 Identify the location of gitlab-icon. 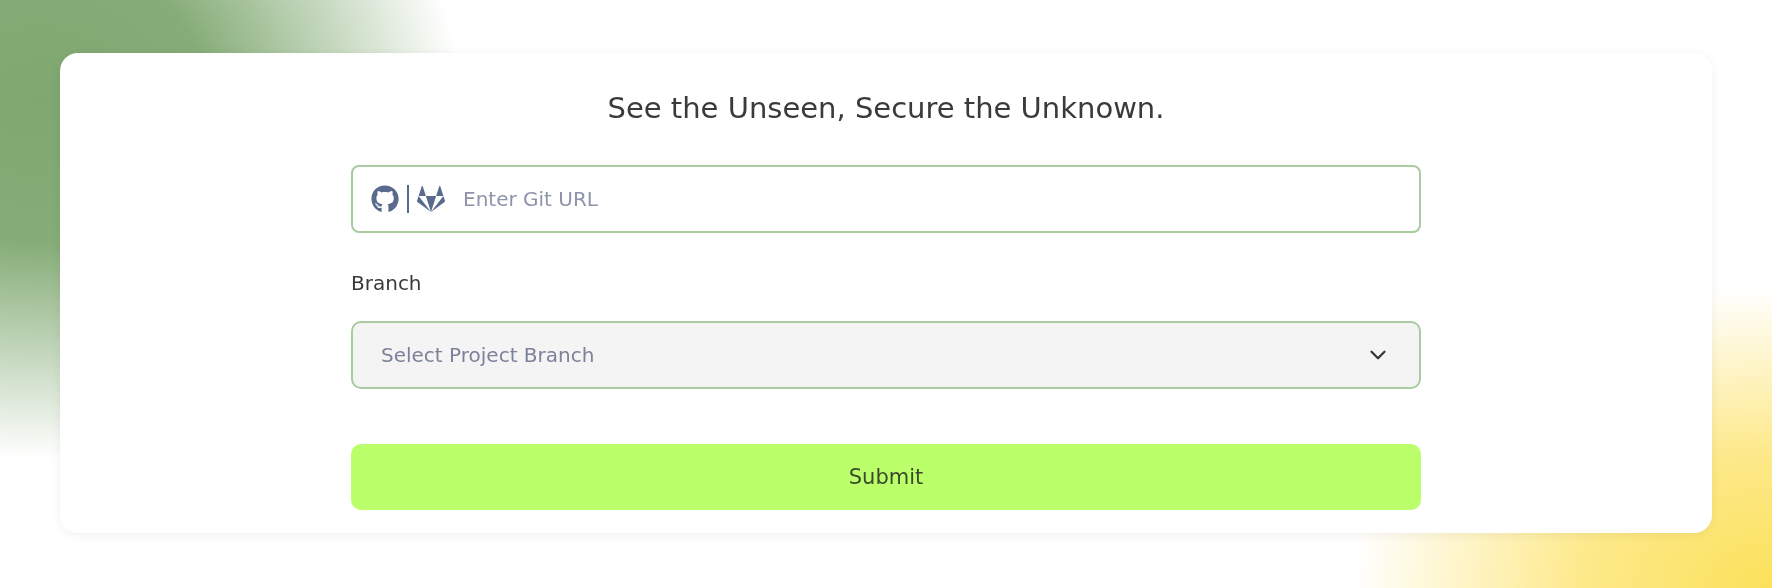
(431, 199).